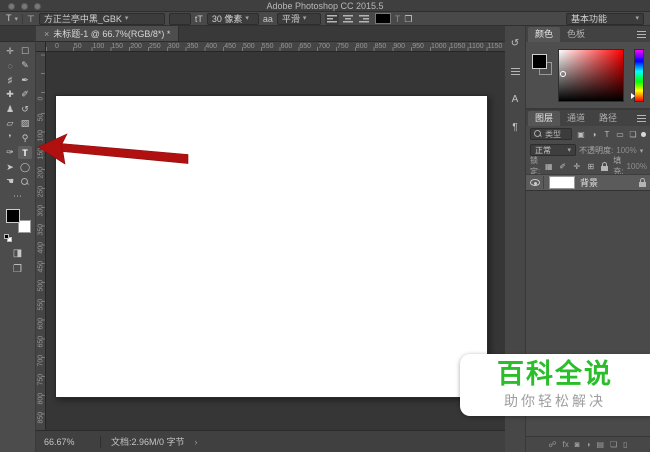  What do you see at coordinates (577, 444) in the screenshot?
I see `add-layer-mask-button: ◙` at bounding box center [577, 444].